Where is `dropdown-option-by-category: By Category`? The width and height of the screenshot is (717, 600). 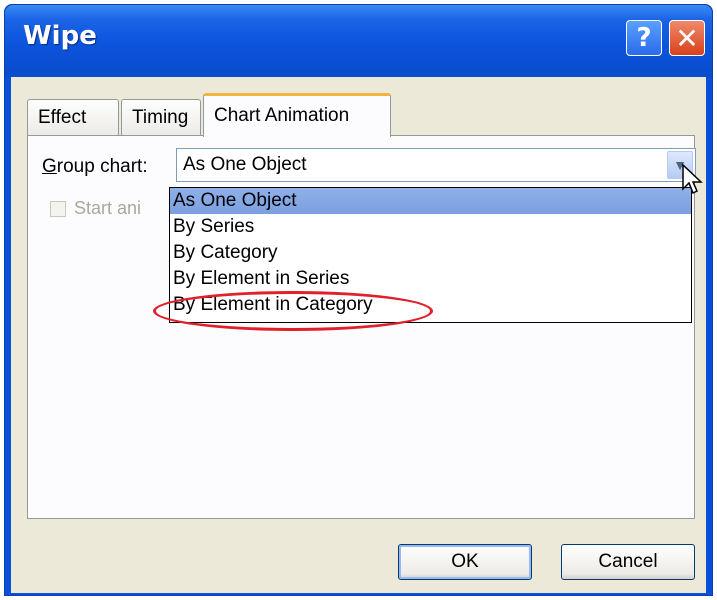 dropdown-option-by-category: By Category is located at coordinates (430, 253).